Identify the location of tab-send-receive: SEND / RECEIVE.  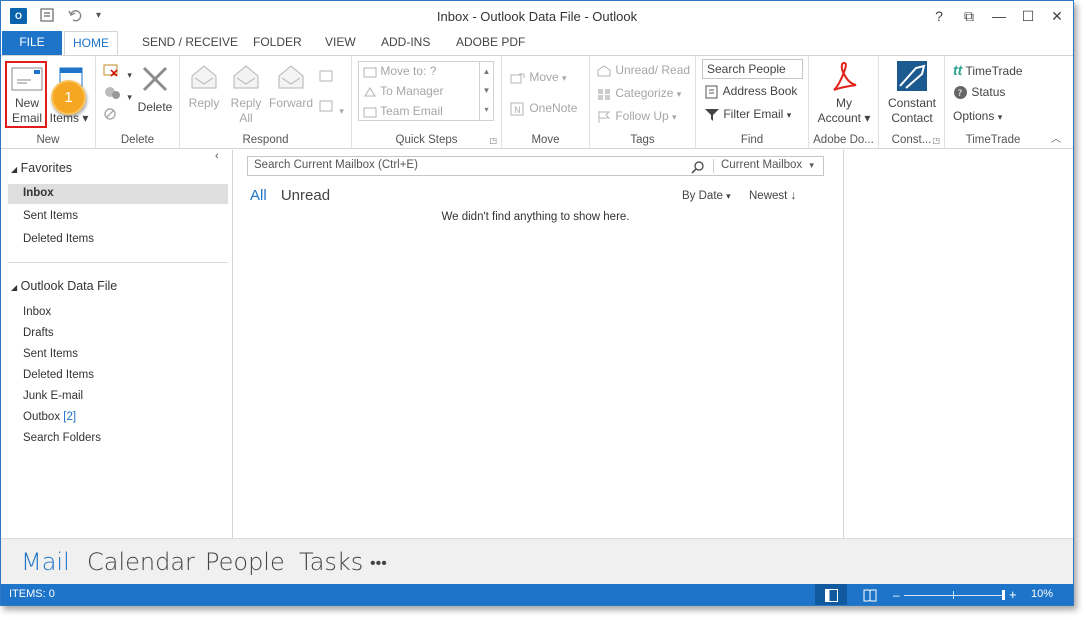
(190, 43).